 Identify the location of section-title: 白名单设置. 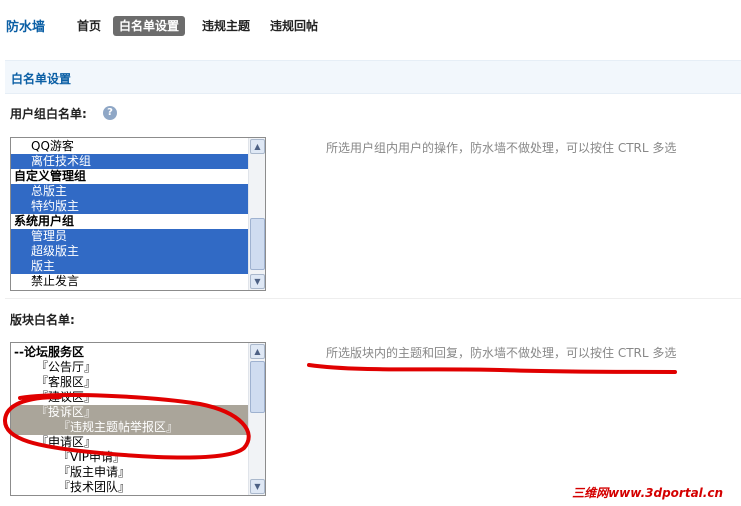
(41, 79).